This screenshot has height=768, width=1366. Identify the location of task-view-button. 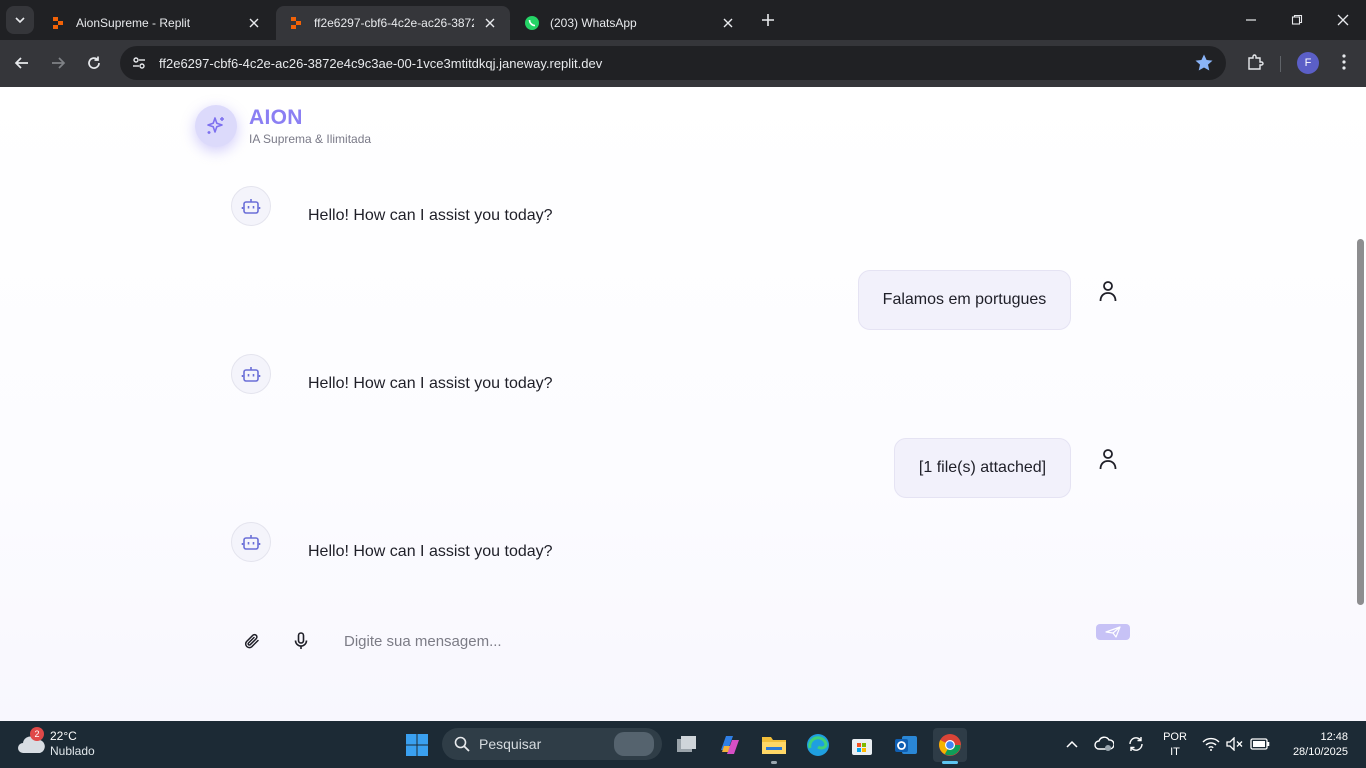
(686, 745).